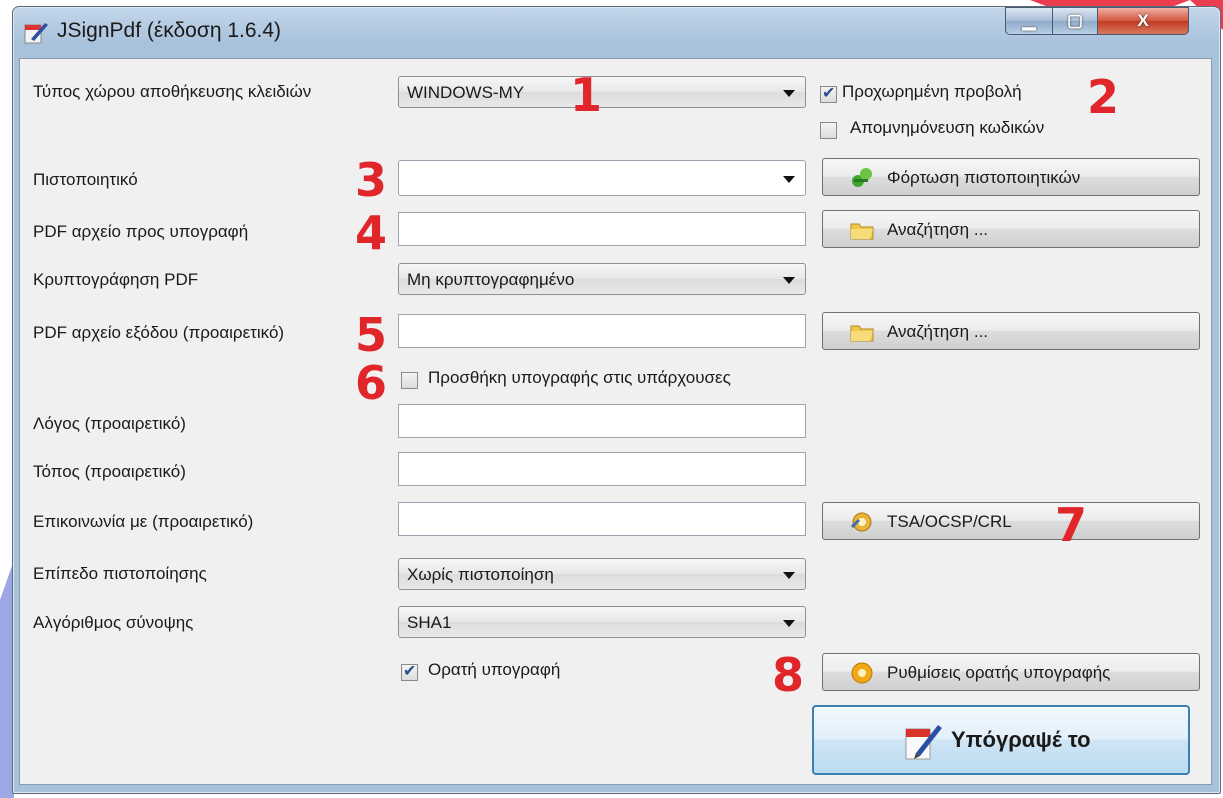  What do you see at coordinates (602, 622) in the screenshot?
I see `hash-alg-select: SHA1` at bounding box center [602, 622].